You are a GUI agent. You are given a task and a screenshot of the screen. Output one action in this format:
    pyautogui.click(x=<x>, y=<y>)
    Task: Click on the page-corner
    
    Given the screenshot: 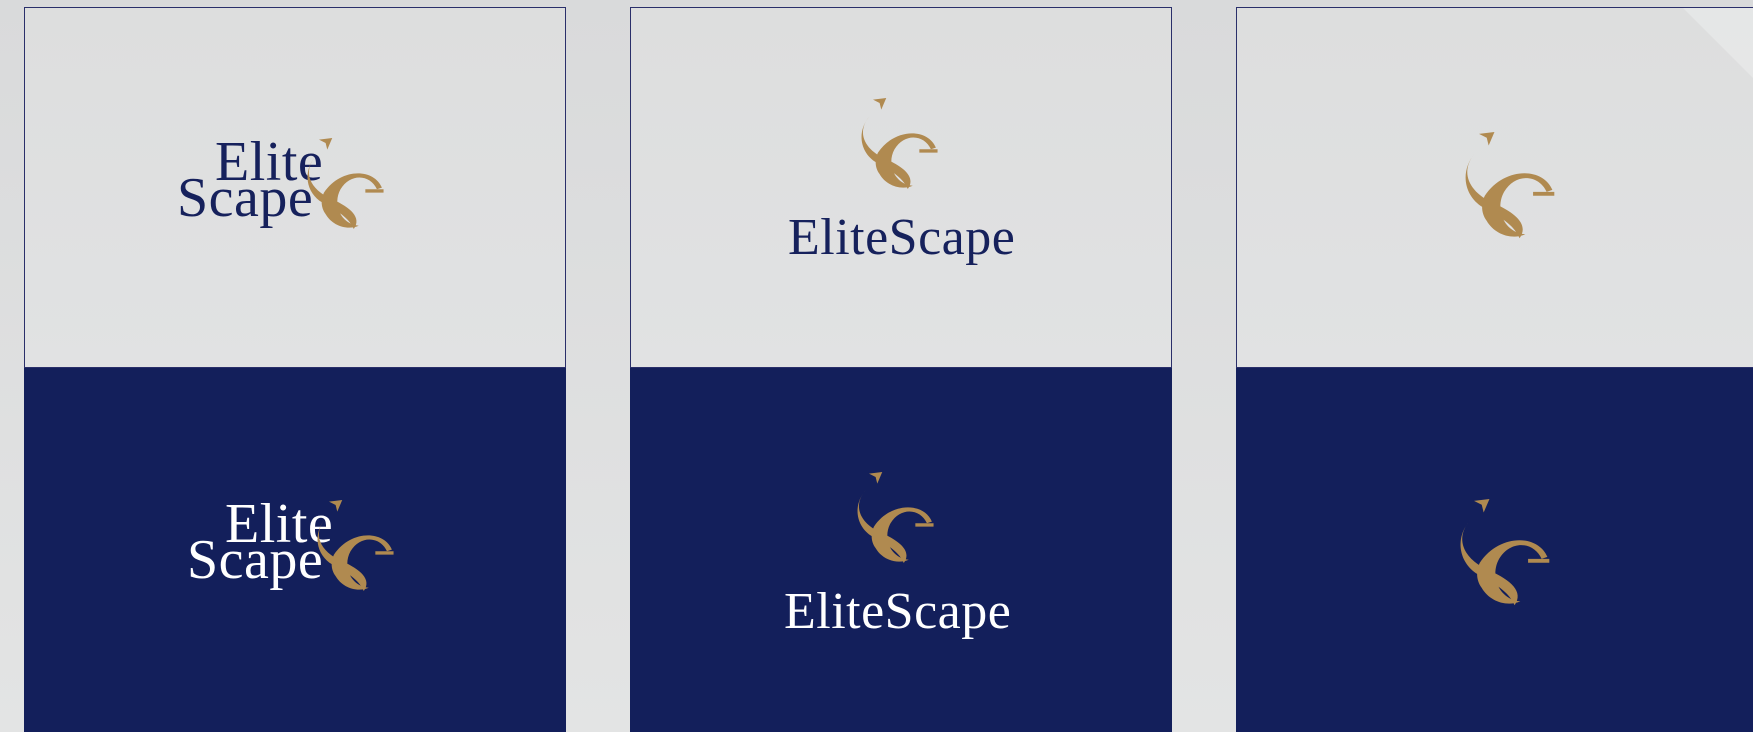 What is the action you would take?
    pyautogui.click(x=1718, y=43)
    